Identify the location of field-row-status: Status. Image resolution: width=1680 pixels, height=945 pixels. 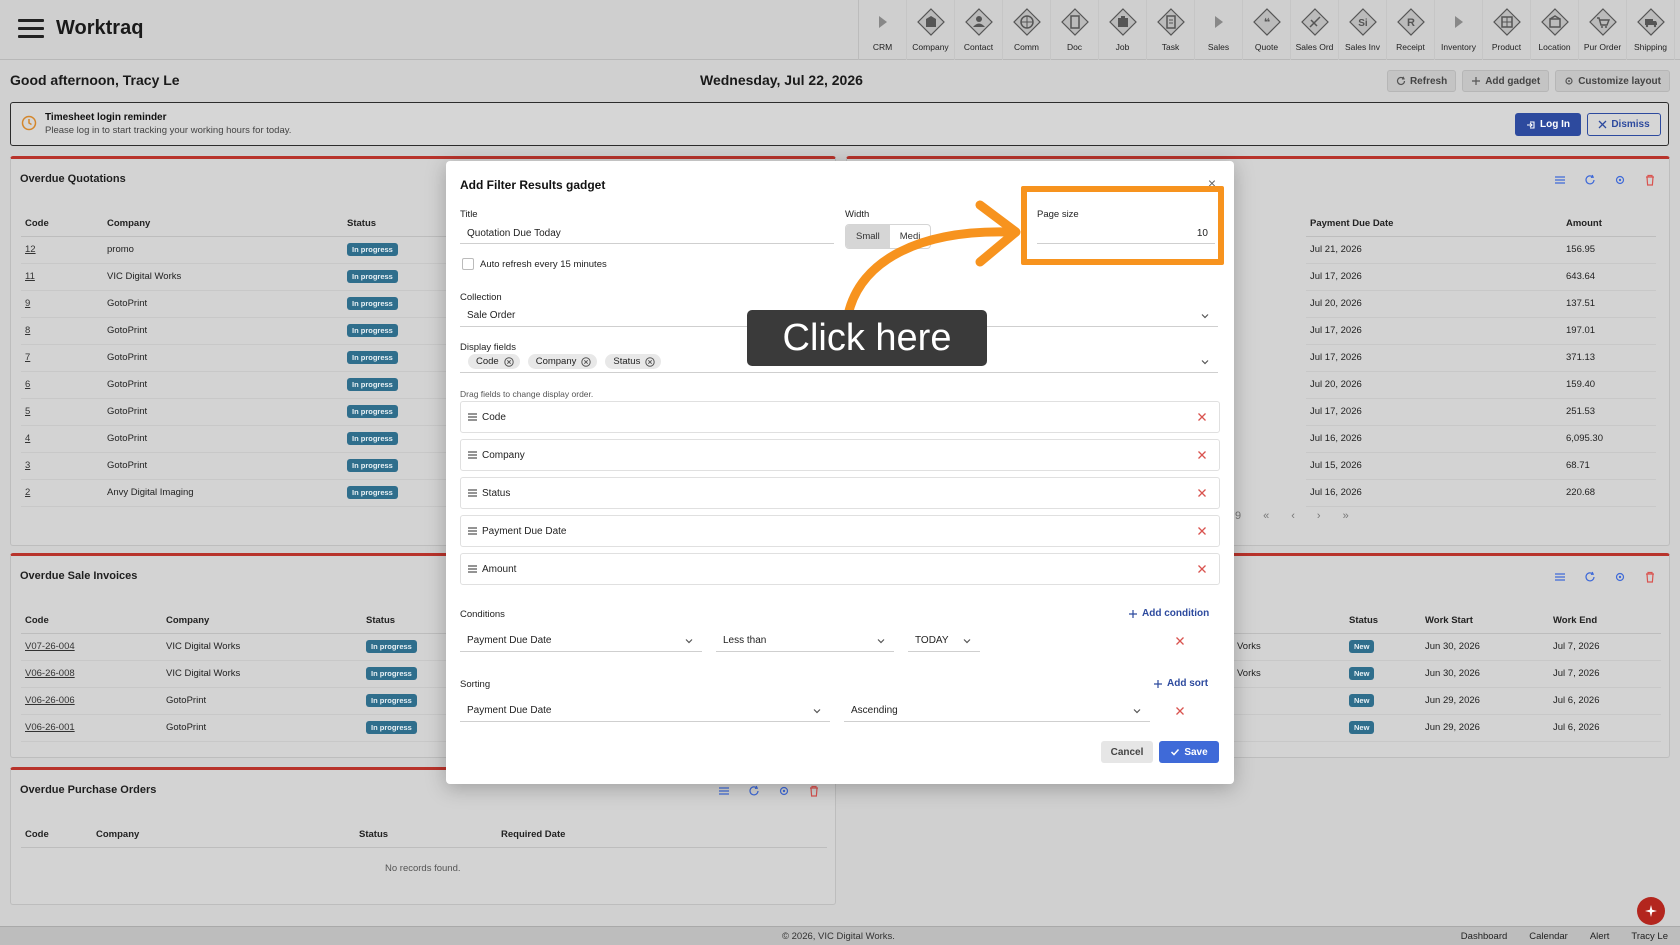
(840, 493).